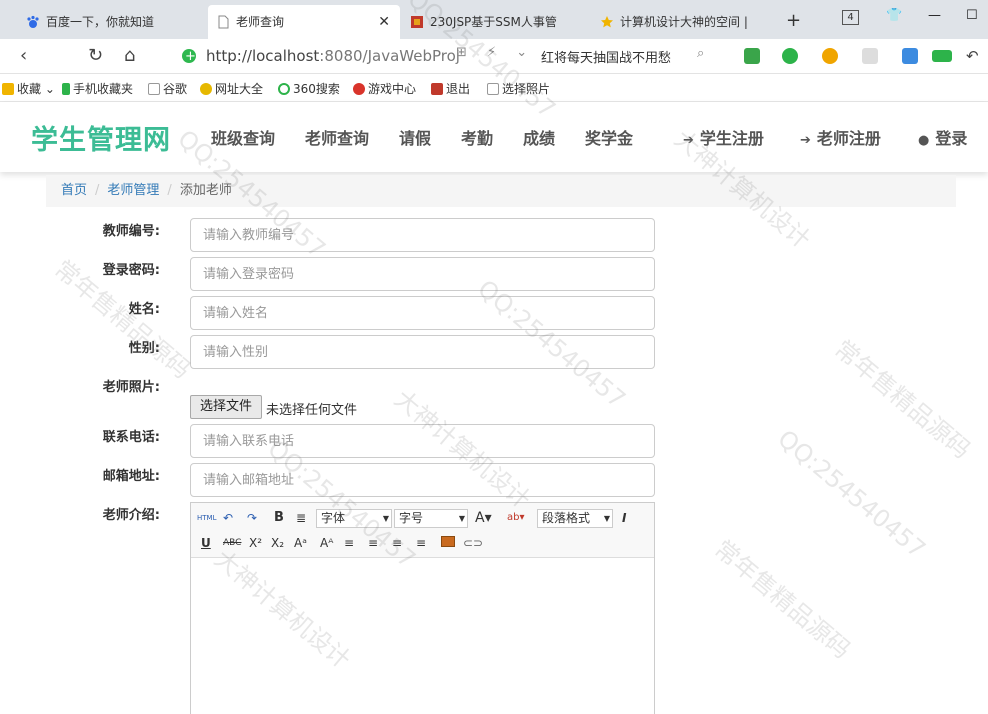 Image resolution: width=988 pixels, height=714 pixels. What do you see at coordinates (422, 274) in the screenshot?
I see `password-input` at bounding box center [422, 274].